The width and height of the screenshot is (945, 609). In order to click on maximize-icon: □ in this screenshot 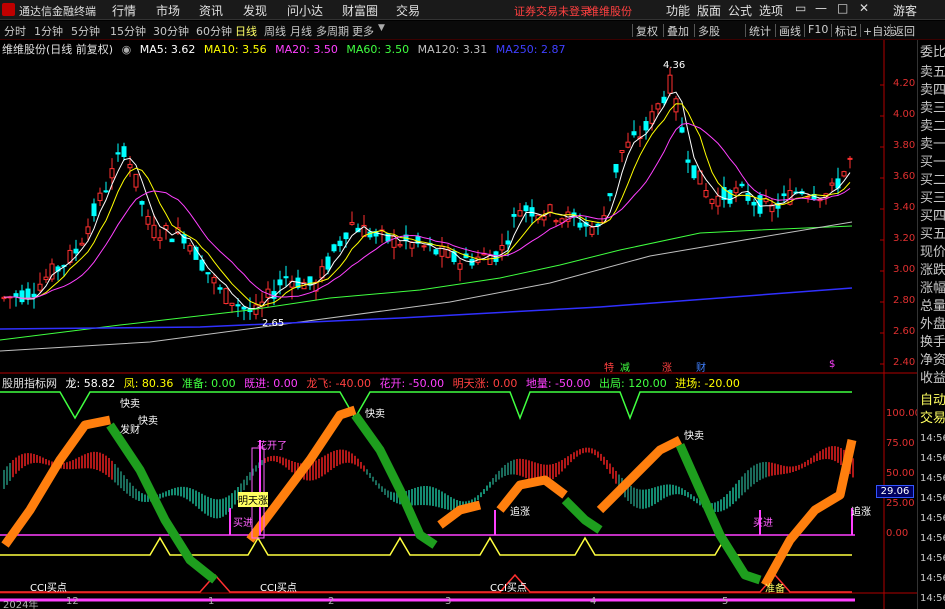, I will do `click(842, 8)`.